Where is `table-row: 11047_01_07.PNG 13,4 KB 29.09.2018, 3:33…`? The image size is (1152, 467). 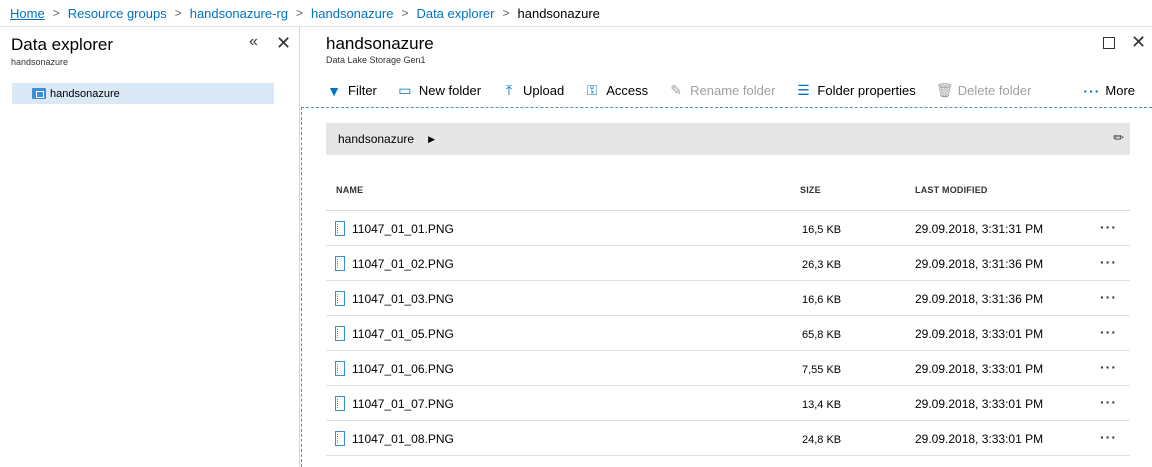
table-row: 11047_01_07.PNG 13,4 KB 29.09.2018, 3:33… is located at coordinates (728, 403).